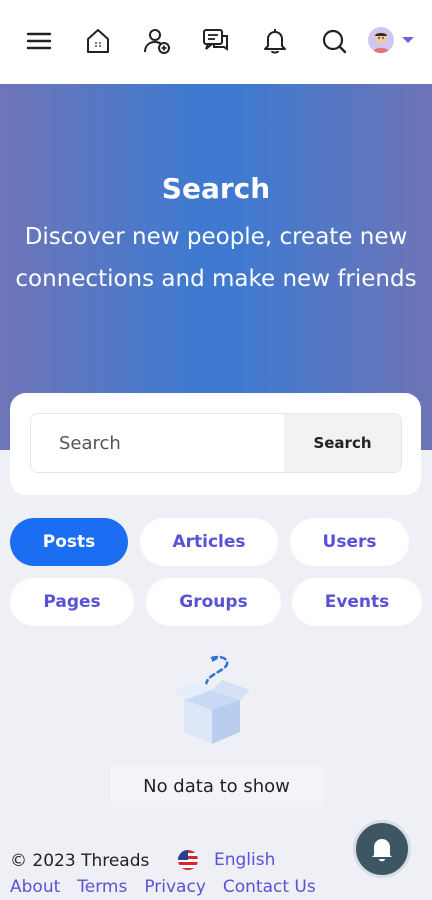  I want to click on filter-pages: Pages, so click(72, 602).